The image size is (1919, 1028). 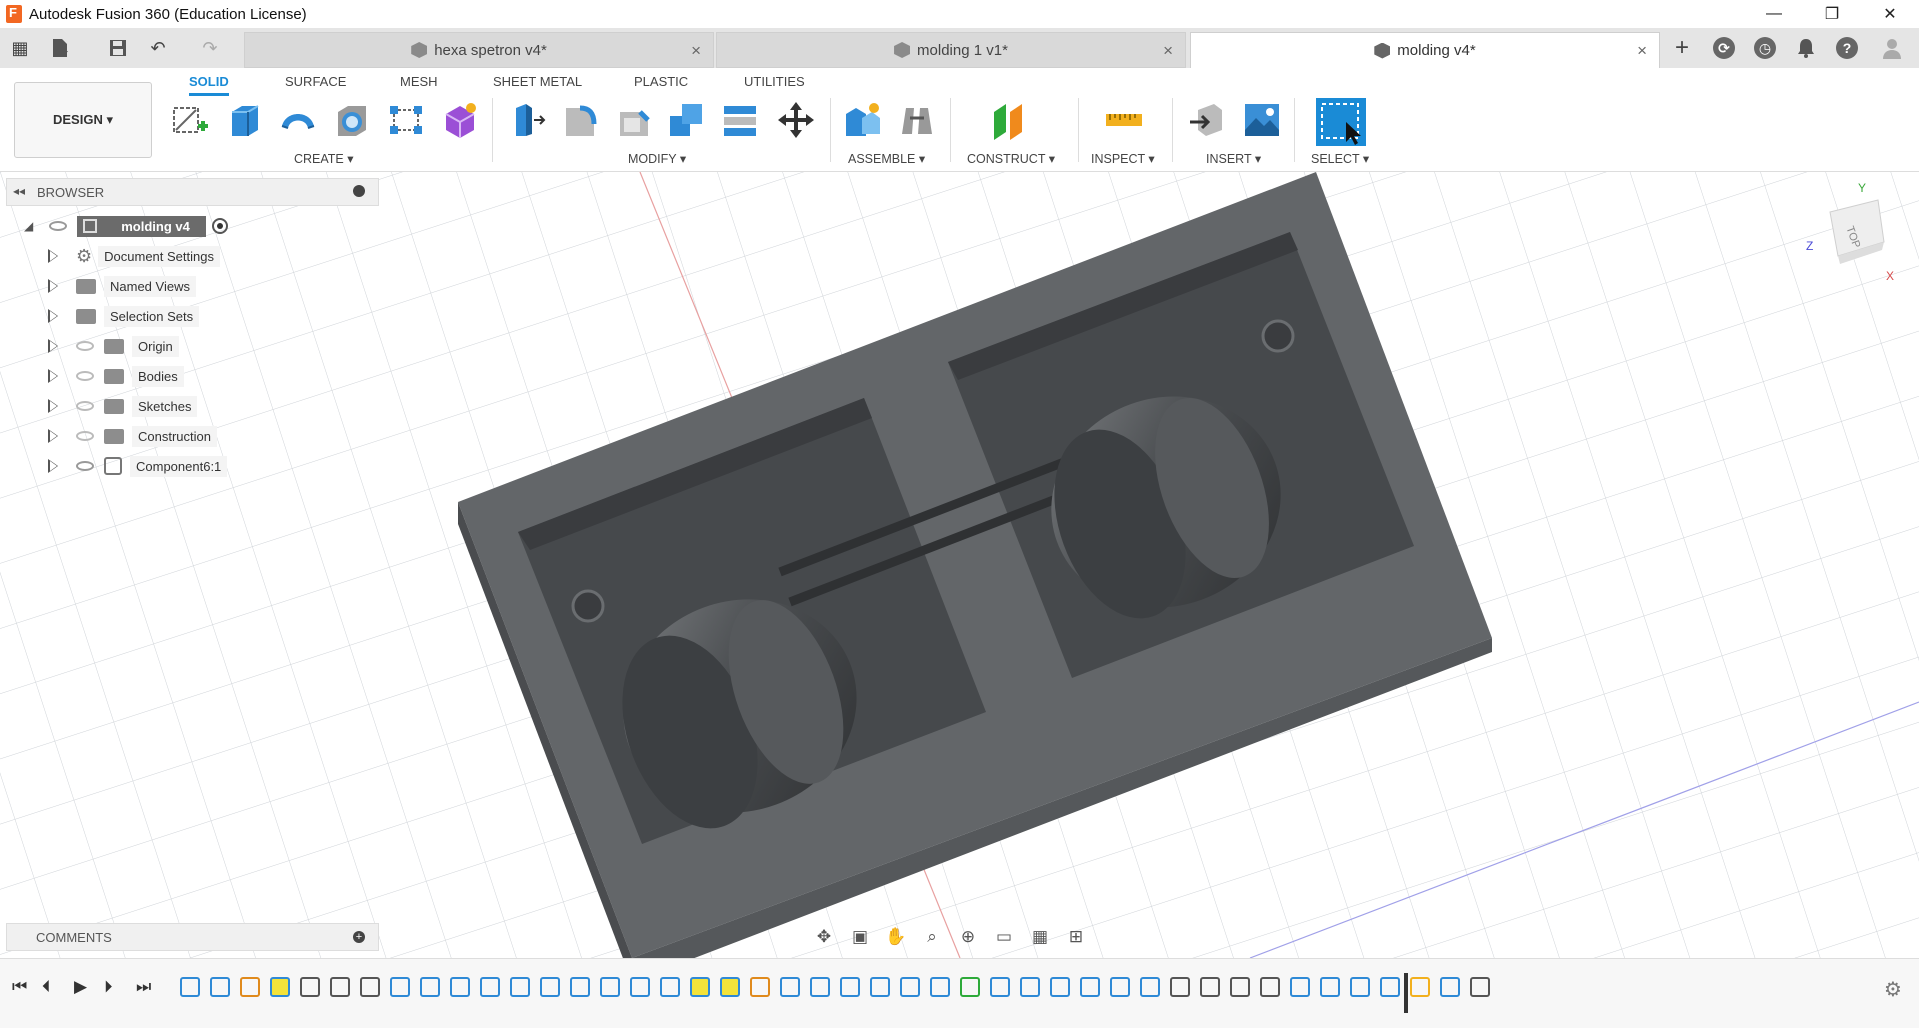 What do you see at coordinates (28, 226) in the screenshot?
I see `expanded-triangle-icon: ◢` at bounding box center [28, 226].